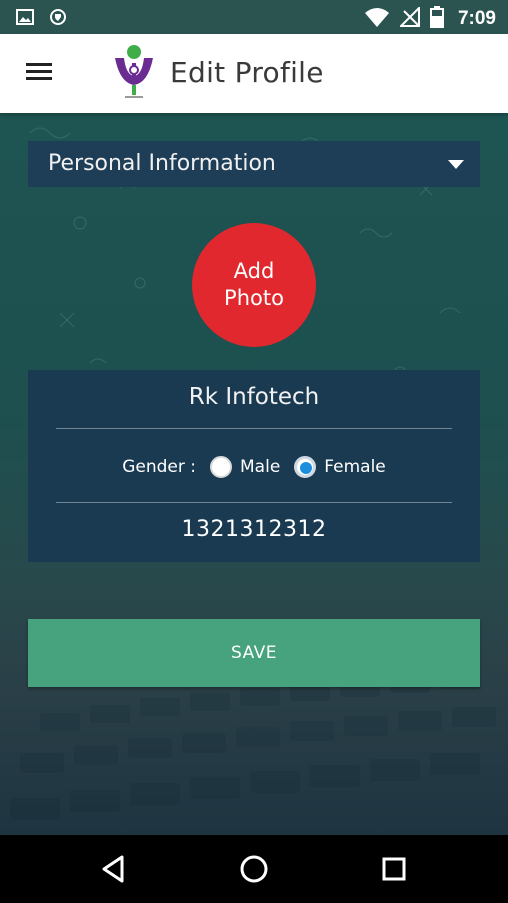 The width and height of the screenshot is (508, 903). I want to click on recents-button, so click(394, 869).